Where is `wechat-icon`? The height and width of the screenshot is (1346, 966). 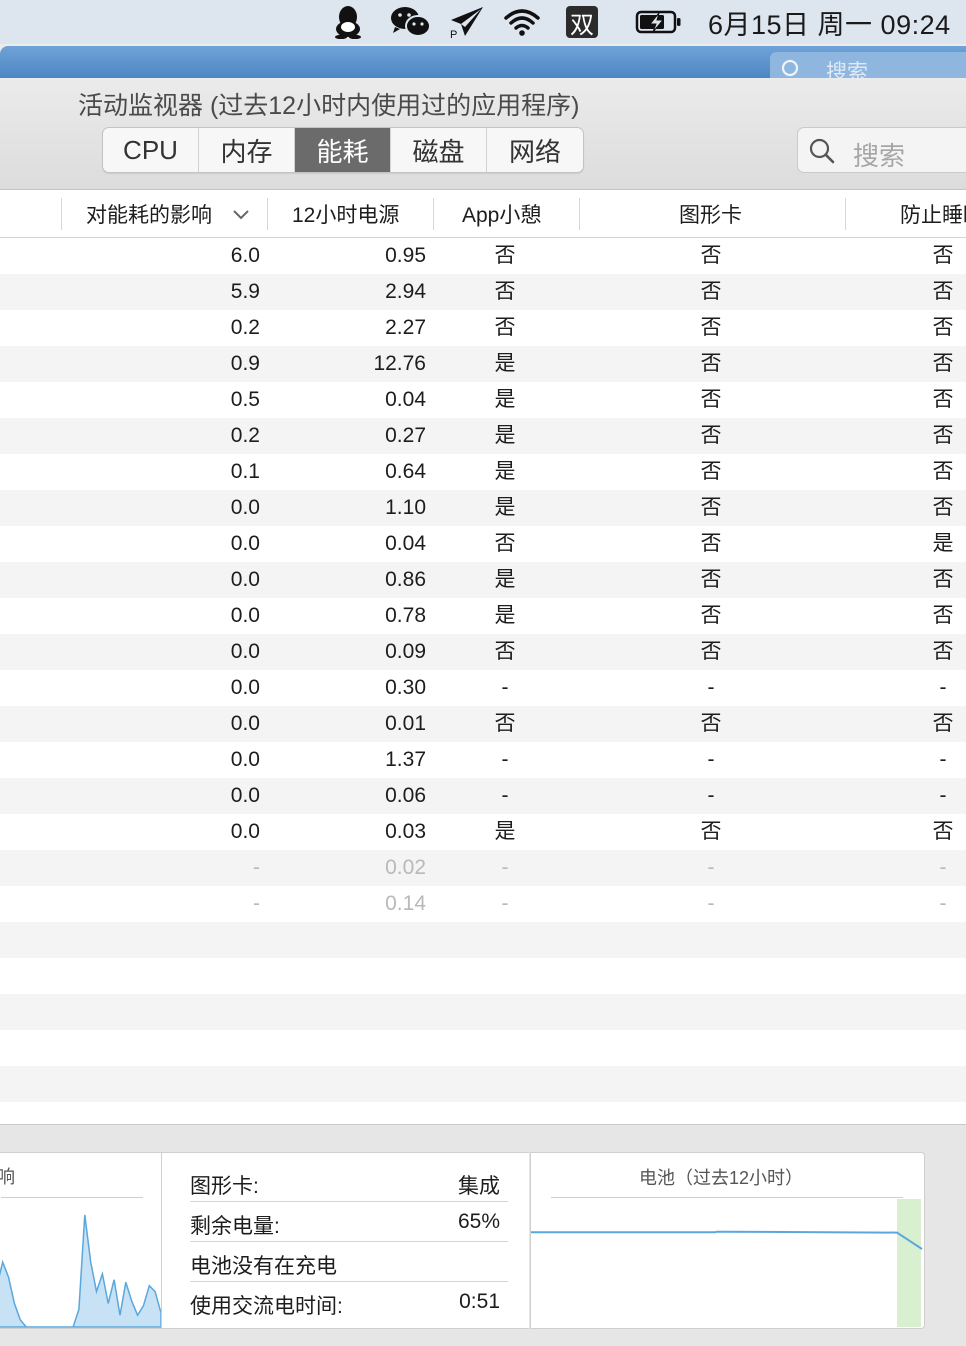
wechat-icon is located at coordinates (411, 22).